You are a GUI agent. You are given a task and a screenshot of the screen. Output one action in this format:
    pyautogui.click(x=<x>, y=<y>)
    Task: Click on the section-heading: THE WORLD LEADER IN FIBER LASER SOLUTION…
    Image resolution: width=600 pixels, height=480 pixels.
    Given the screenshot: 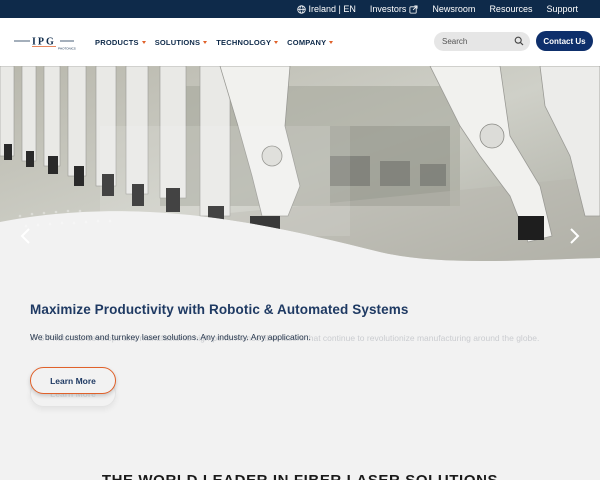 What is the action you would take?
    pyautogui.click(x=300, y=476)
    